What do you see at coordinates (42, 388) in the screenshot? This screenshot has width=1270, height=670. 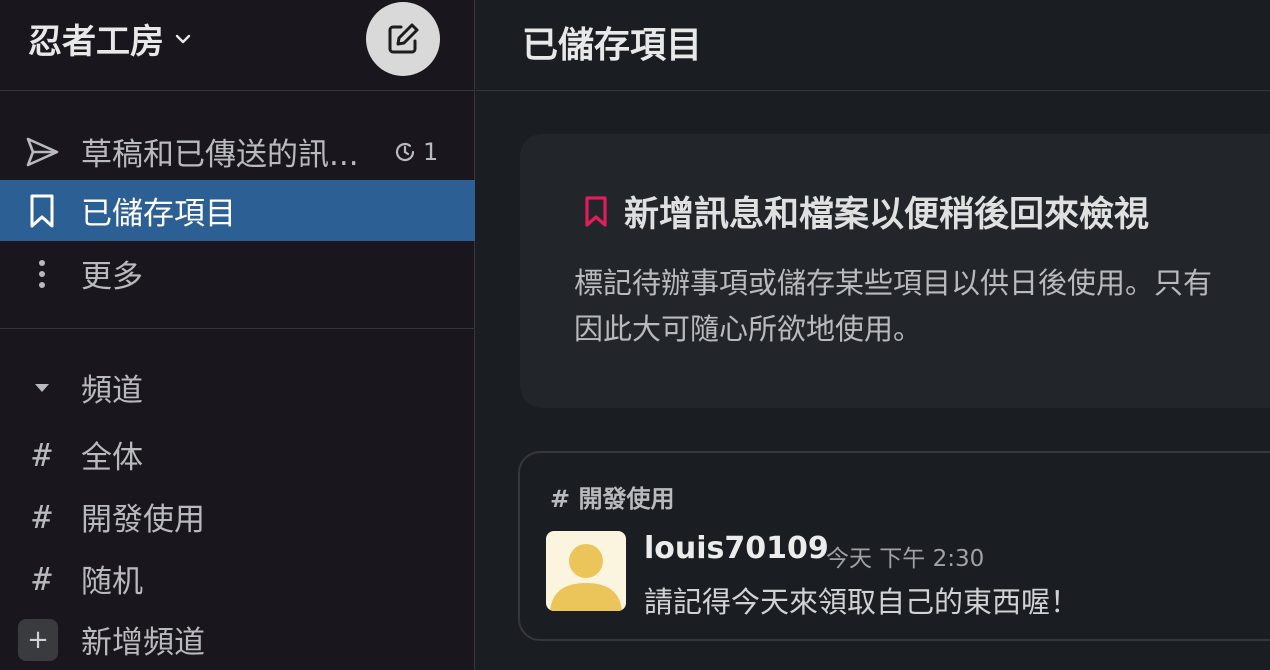 I see `caret-down-icon` at bounding box center [42, 388].